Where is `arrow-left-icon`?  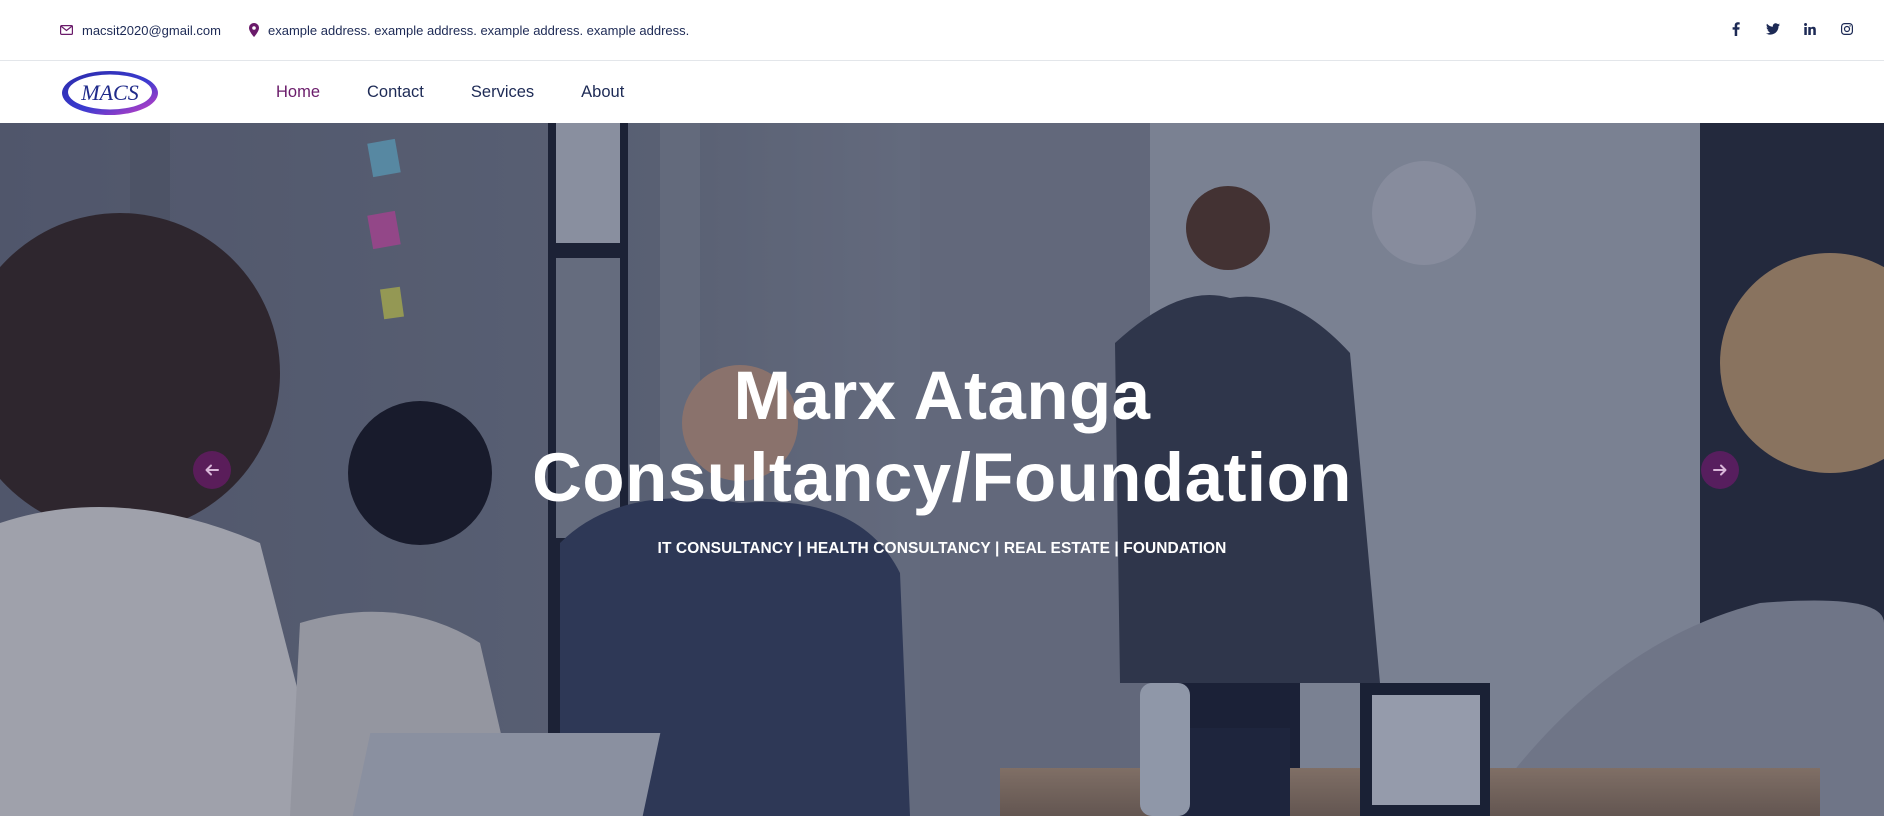 arrow-left-icon is located at coordinates (212, 470).